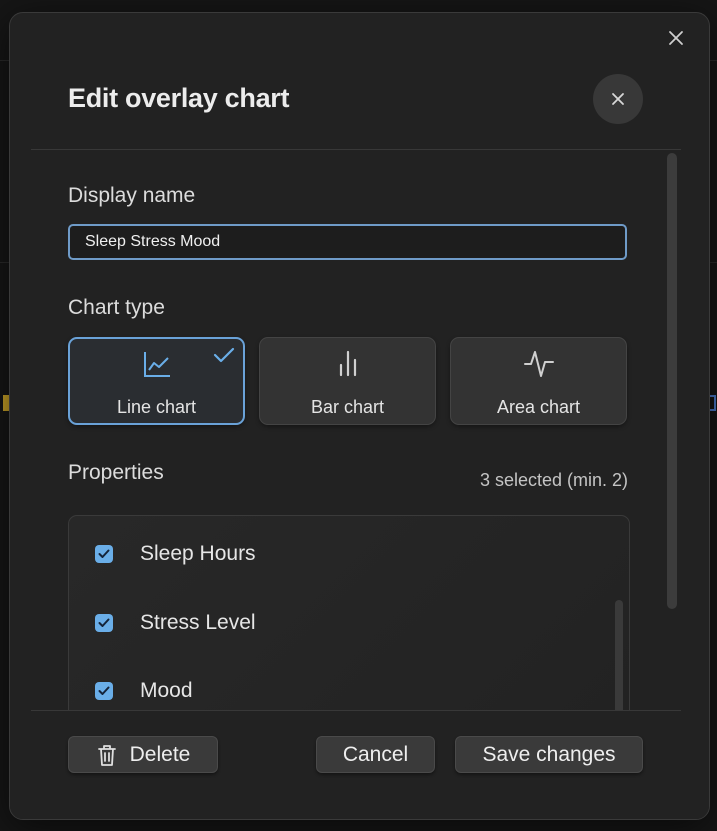 This screenshot has width=717, height=831. I want to click on cancel-button: Cancel, so click(375, 754).